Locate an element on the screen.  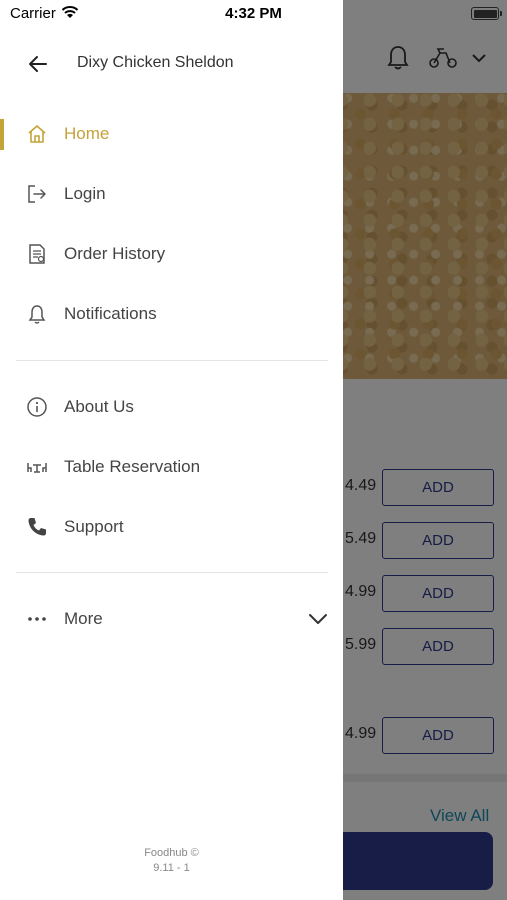
bell-icon is located at coordinates (37, 314).